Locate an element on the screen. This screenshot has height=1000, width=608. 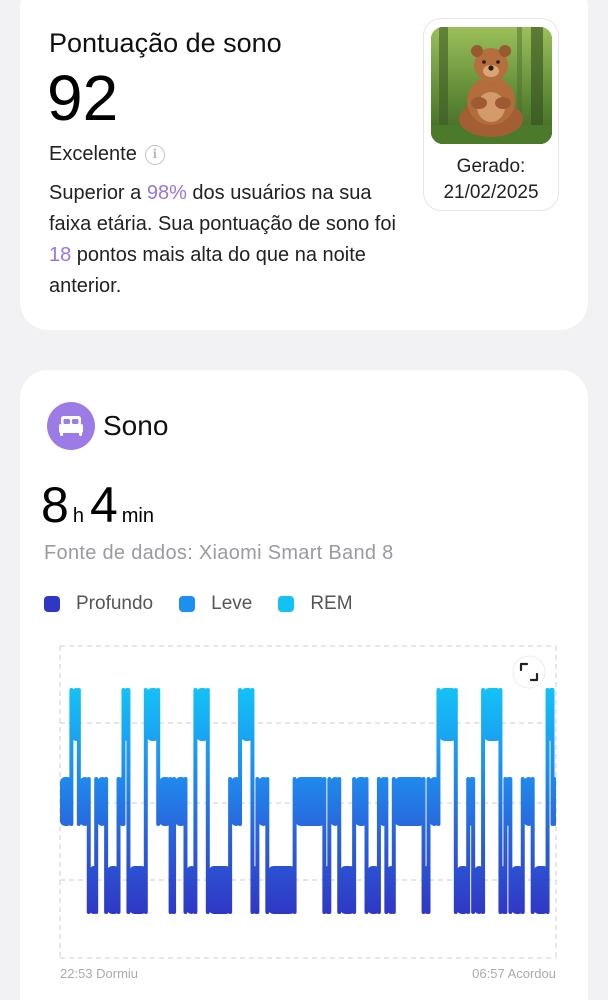
sleep-title: Sono is located at coordinates (136, 425).